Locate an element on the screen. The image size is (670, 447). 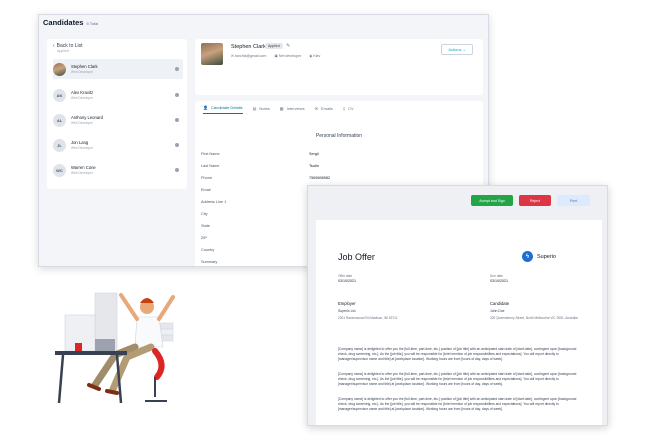
section-title: Personal Information is located at coordinates (339, 136).